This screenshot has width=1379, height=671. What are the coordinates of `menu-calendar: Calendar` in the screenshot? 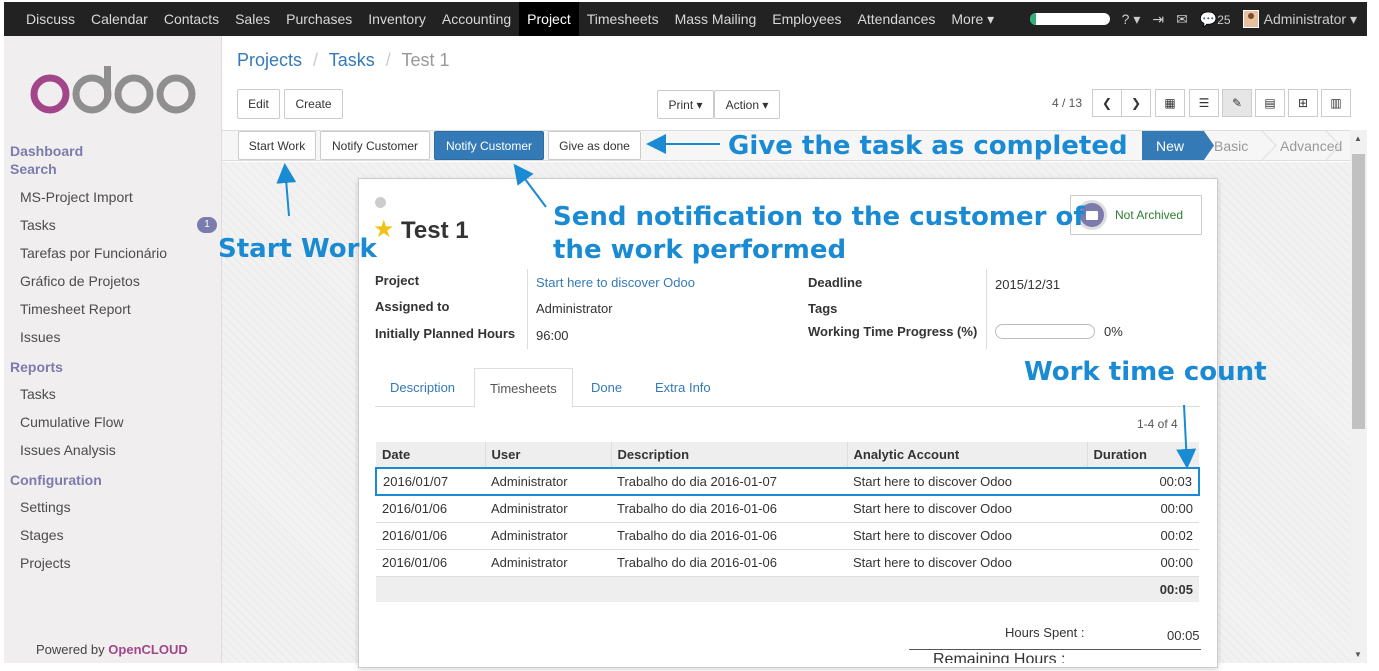 It's located at (119, 19).